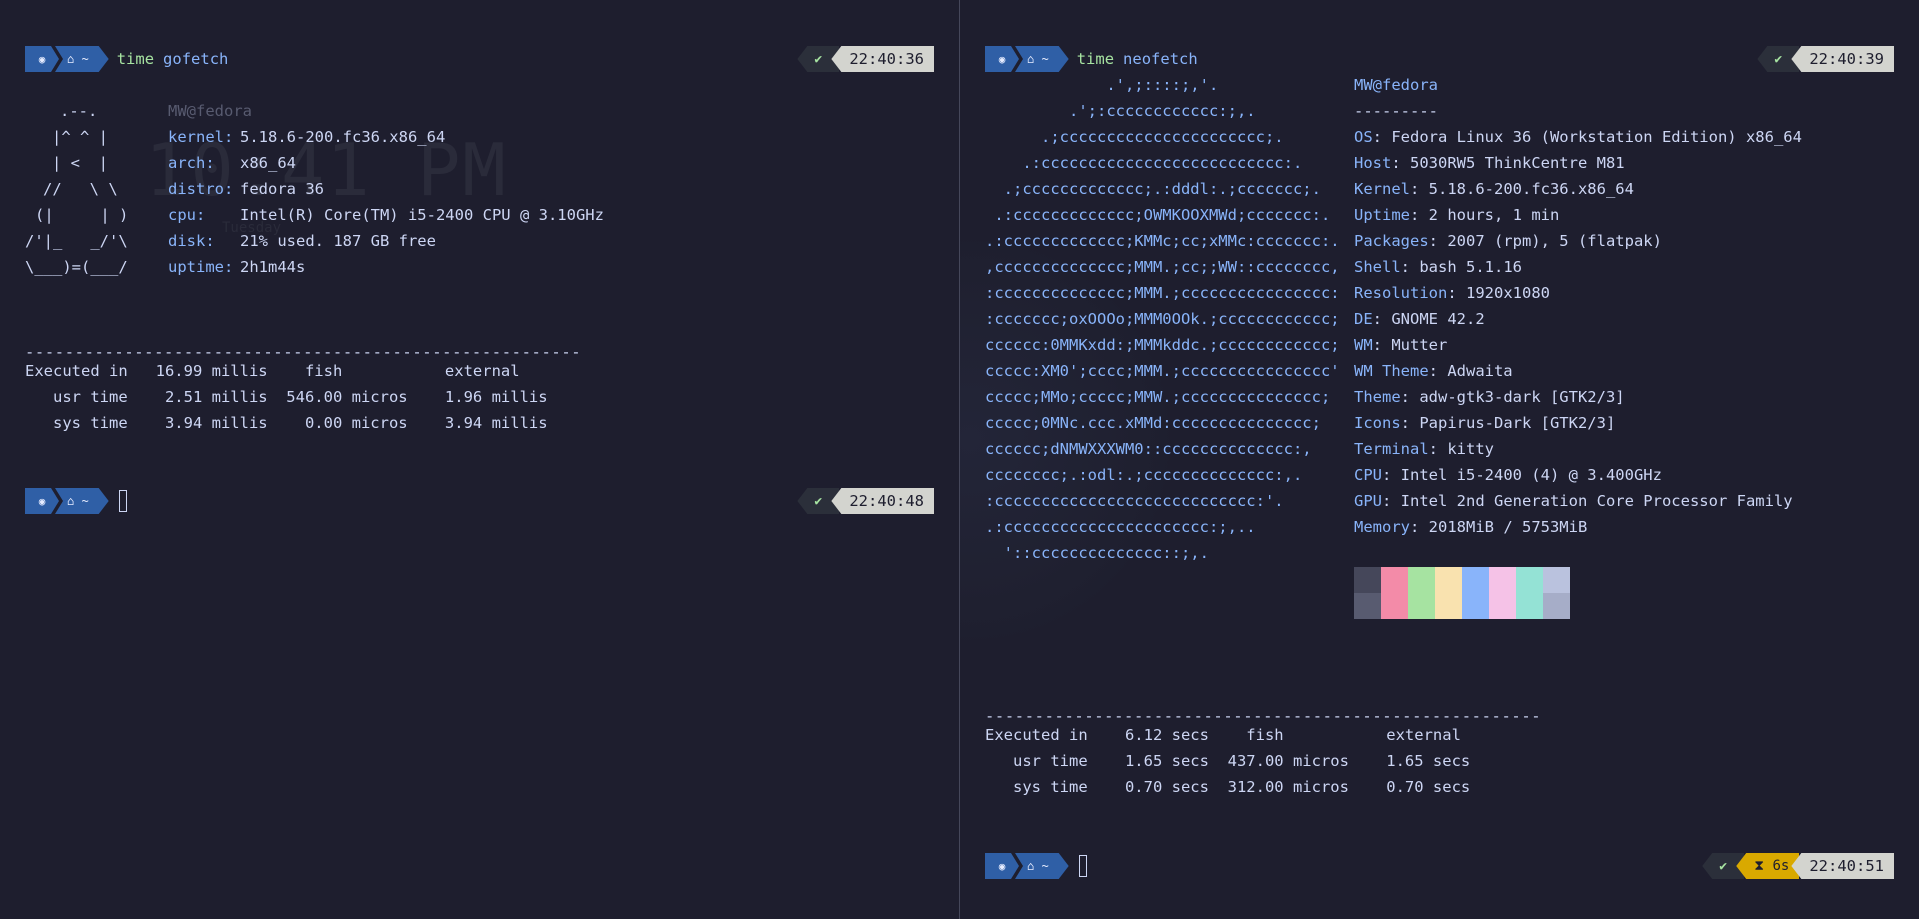 The width and height of the screenshot is (1919, 919). Describe the element at coordinates (1160, 59) in the screenshot. I see `command-arg: neofetch` at that location.